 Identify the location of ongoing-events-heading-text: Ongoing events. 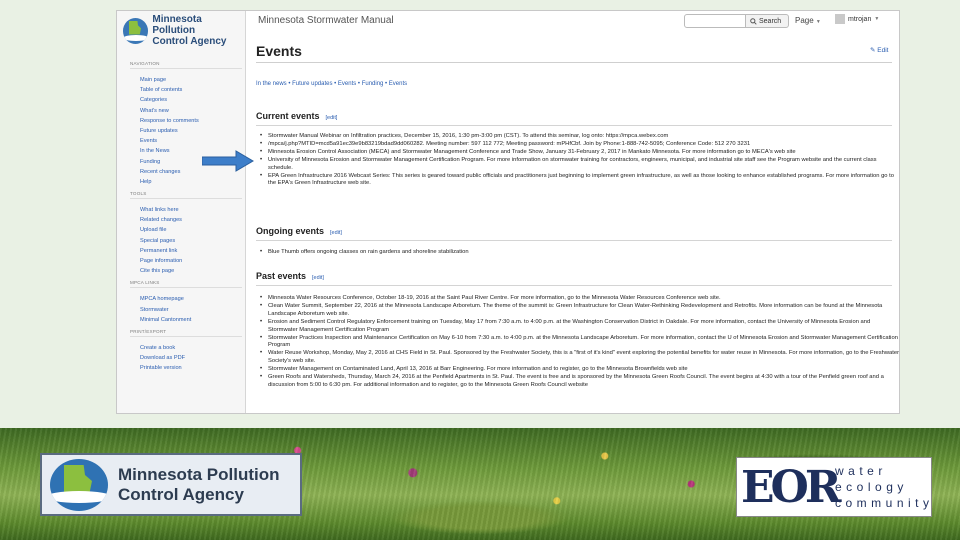
(290, 231).